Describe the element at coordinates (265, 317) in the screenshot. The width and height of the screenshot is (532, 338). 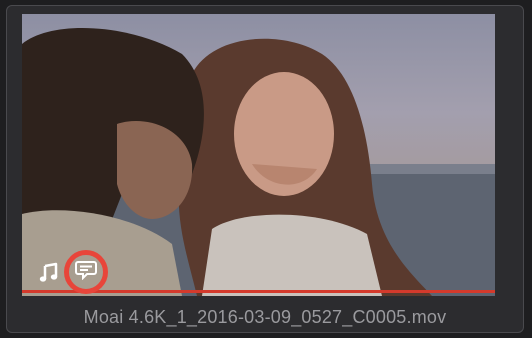
I see `clip-filename: Moai 4.6K_1_2016-03-09_0527_C0005.mov` at that location.